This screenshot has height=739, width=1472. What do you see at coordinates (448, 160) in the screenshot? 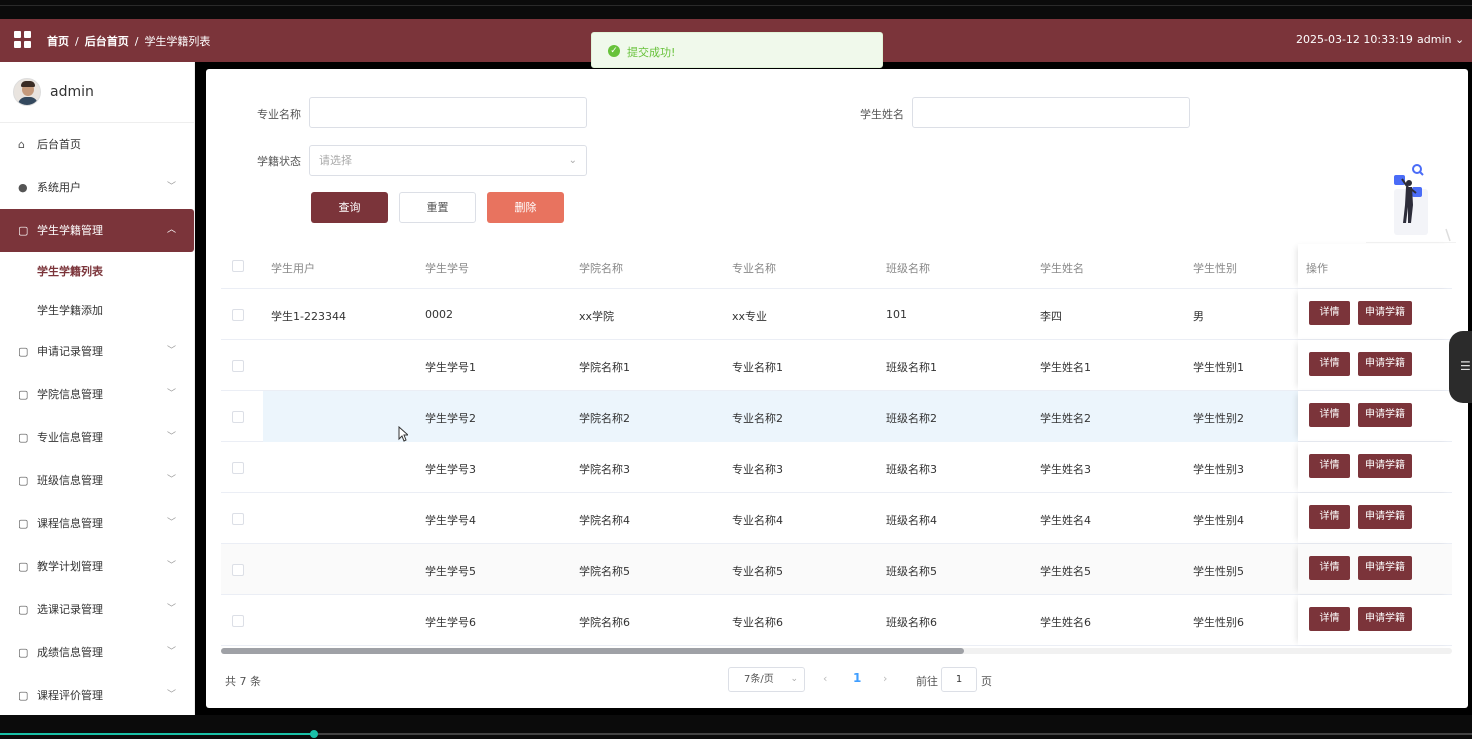
I see `status-select: 请选择 ⌄` at bounding box center [448, 160].